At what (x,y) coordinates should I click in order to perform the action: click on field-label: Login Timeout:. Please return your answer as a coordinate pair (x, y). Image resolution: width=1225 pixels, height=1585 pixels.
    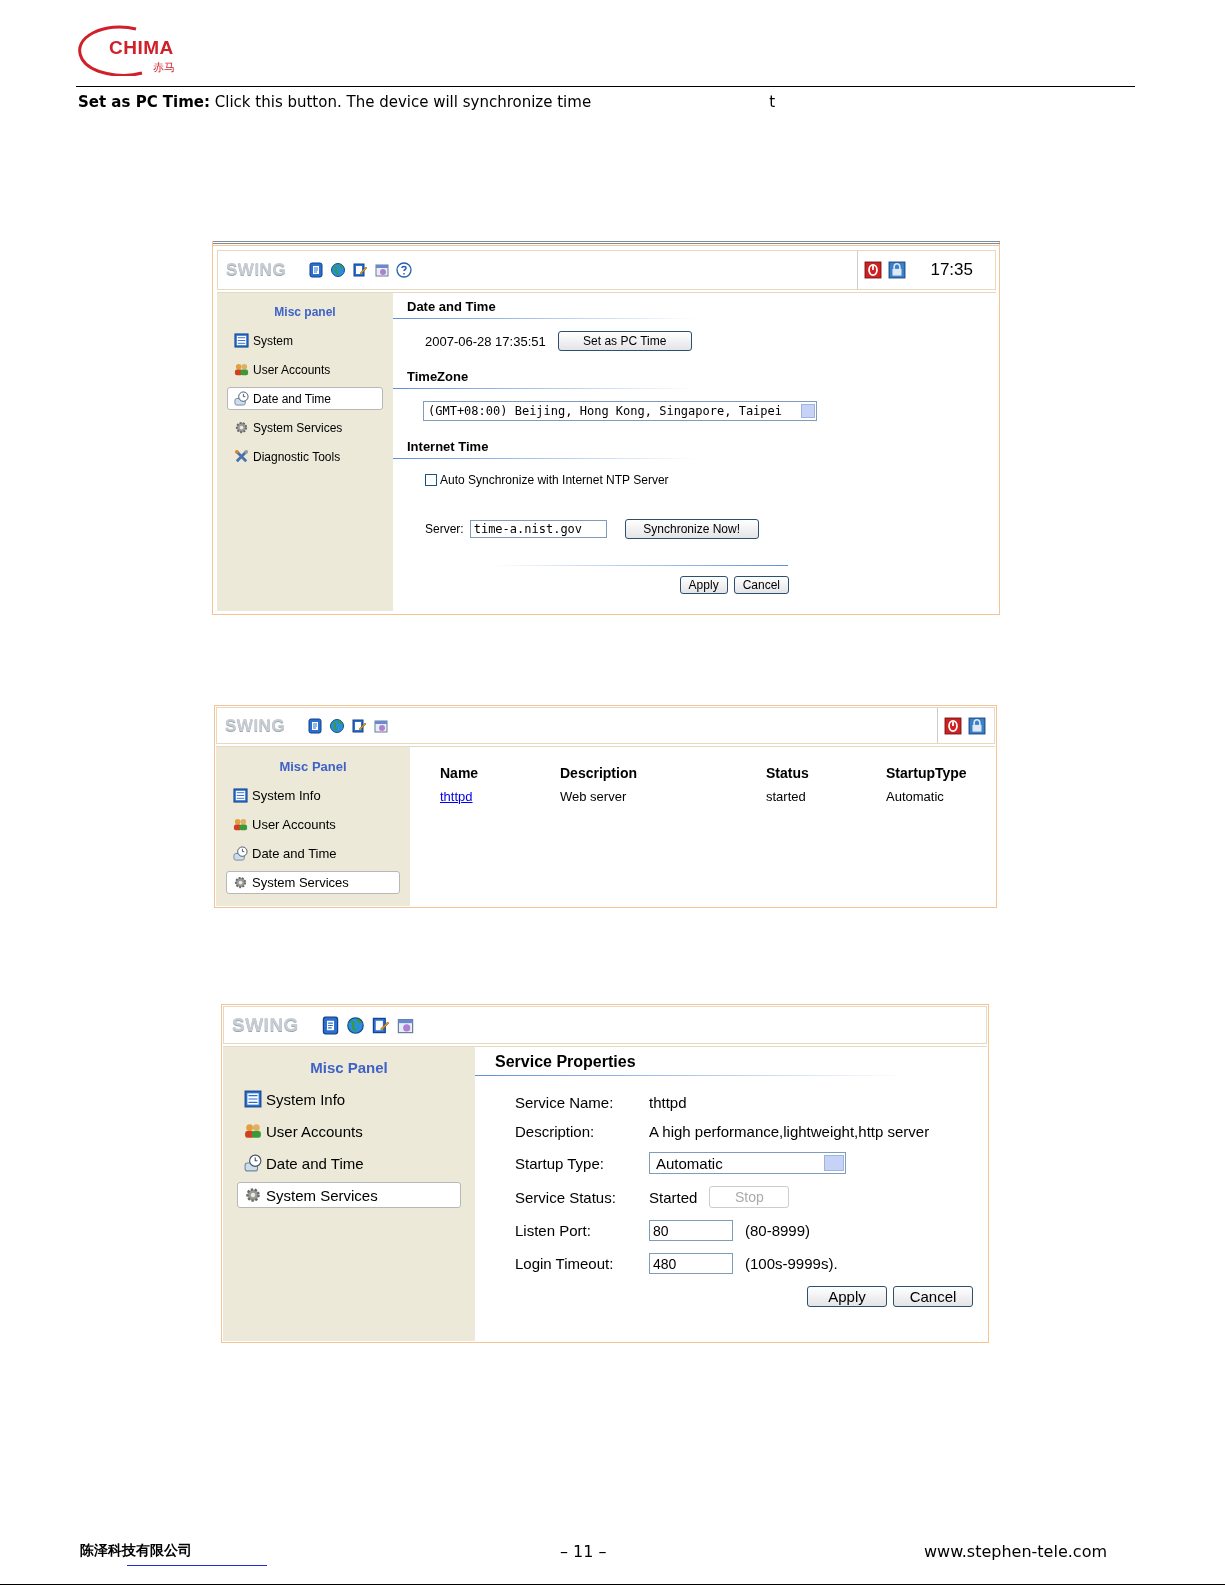
    Looking at the image, I should click on (565, 1263).